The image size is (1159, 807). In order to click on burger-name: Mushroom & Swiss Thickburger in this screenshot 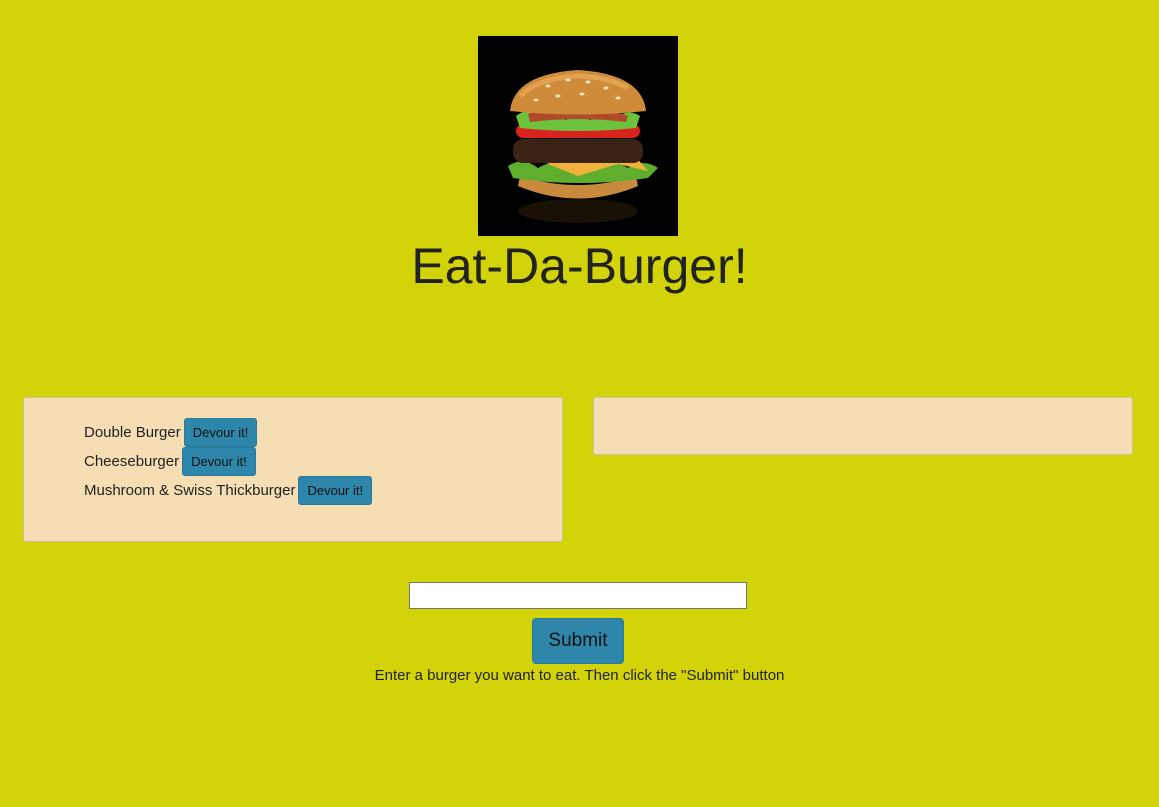, I will do `click(190, 490)`.